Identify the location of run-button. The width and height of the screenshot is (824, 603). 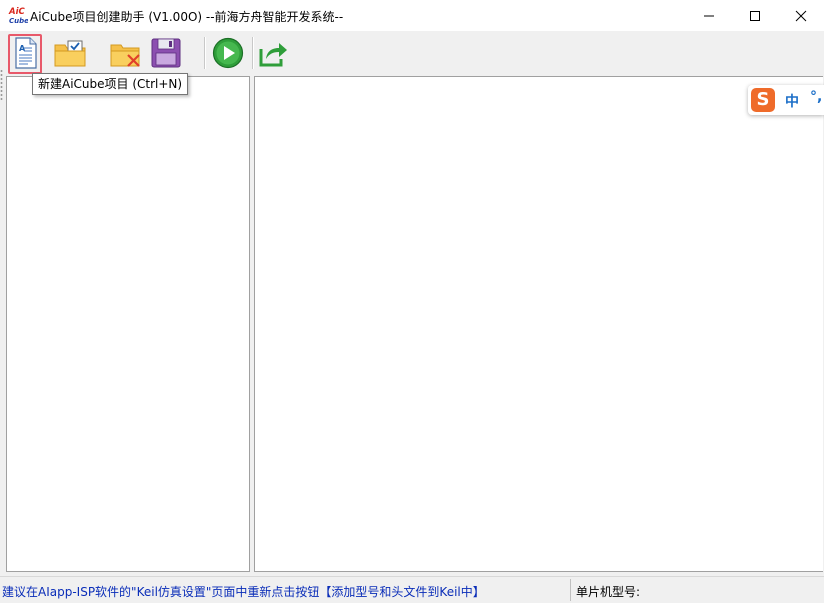
(228, 53).